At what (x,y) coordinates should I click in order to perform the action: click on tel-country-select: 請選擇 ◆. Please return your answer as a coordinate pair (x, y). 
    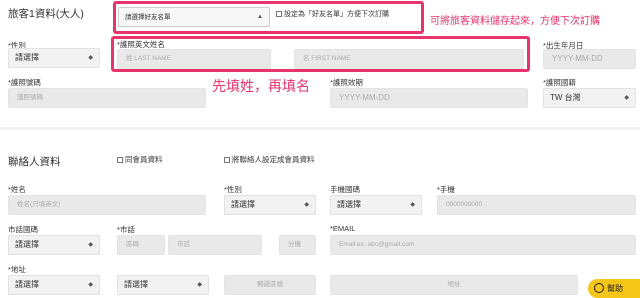
    Looking at the image, I should click on (54, 245).